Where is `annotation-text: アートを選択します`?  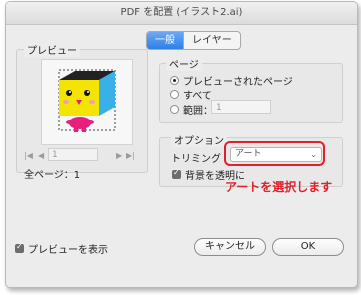
annotation-text: アートを選択します is located at coordinates (279, 187).